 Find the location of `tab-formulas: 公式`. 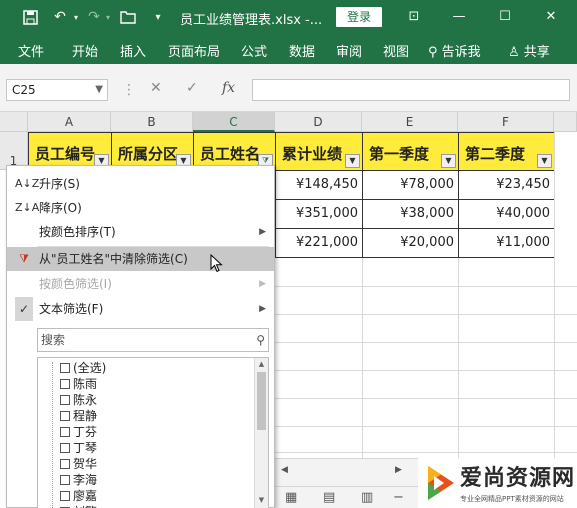

tab-formulas: 公式 is located at coordinates (254, 50).